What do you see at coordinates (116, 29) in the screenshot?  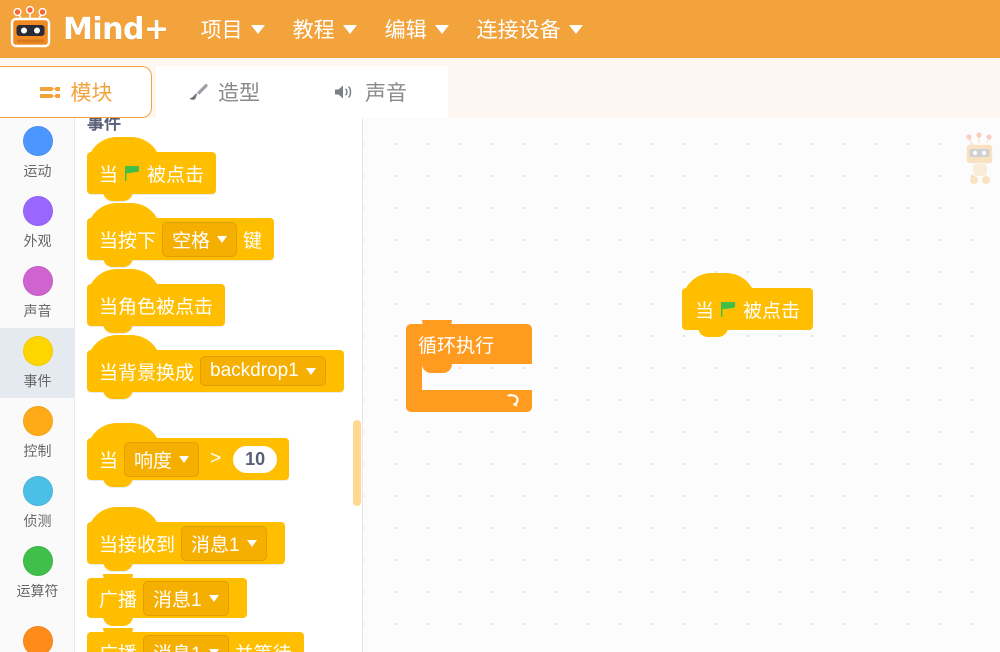 I see `logo-text: Mind+` at bounding box center [116, 29].